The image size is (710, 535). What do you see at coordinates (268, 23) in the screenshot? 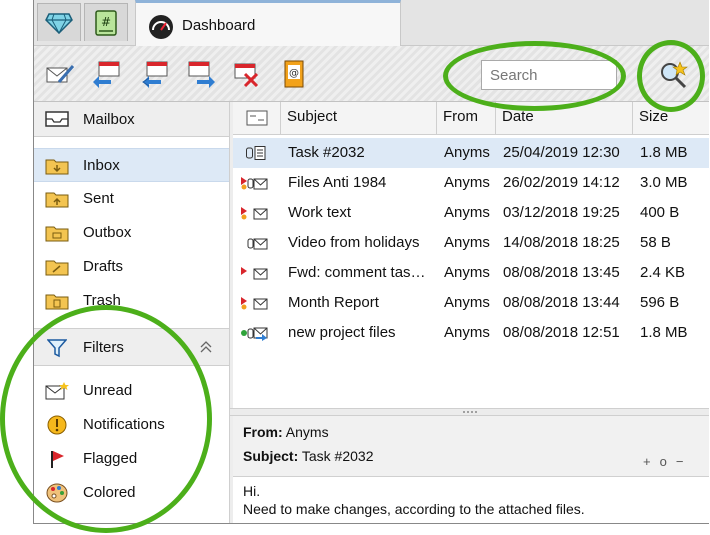
I see `tab-dashboard: Dashboard` at bounding box center [268, 23].